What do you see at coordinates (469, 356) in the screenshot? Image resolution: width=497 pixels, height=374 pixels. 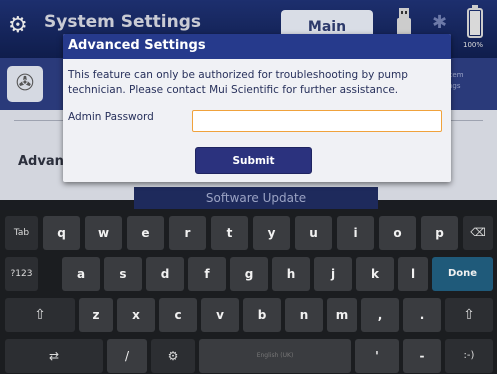 I see `emoji-key: :-)` at bounding box center [469, 356].